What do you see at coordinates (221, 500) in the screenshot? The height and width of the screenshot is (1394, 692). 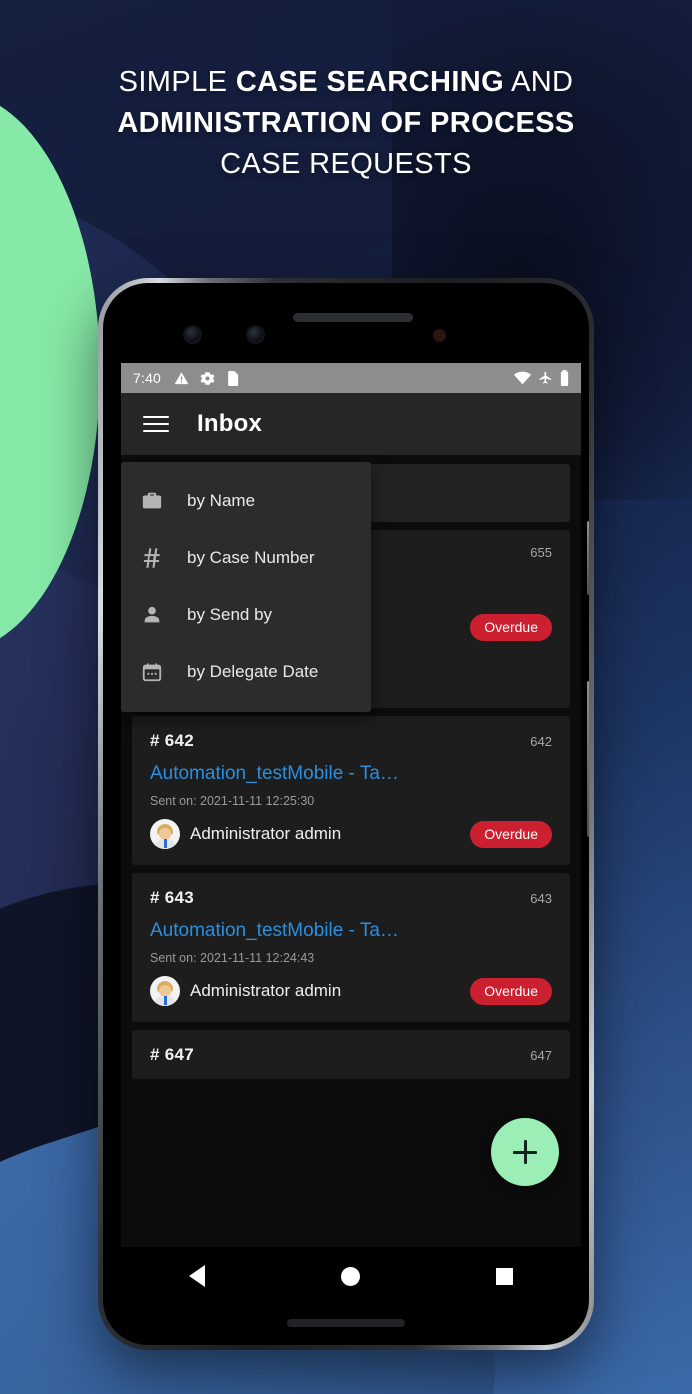 I see `menu-item-label: by Name` at bounding box center [221, 500].